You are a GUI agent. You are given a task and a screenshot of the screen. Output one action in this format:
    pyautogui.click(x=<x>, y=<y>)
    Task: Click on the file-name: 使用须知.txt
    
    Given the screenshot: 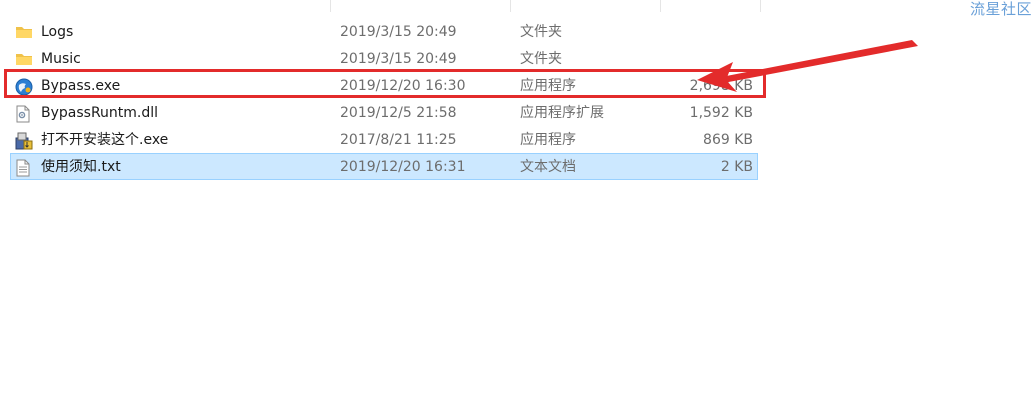 What is the action you would take?
    pyautogui.click(x=81, y=167)
    